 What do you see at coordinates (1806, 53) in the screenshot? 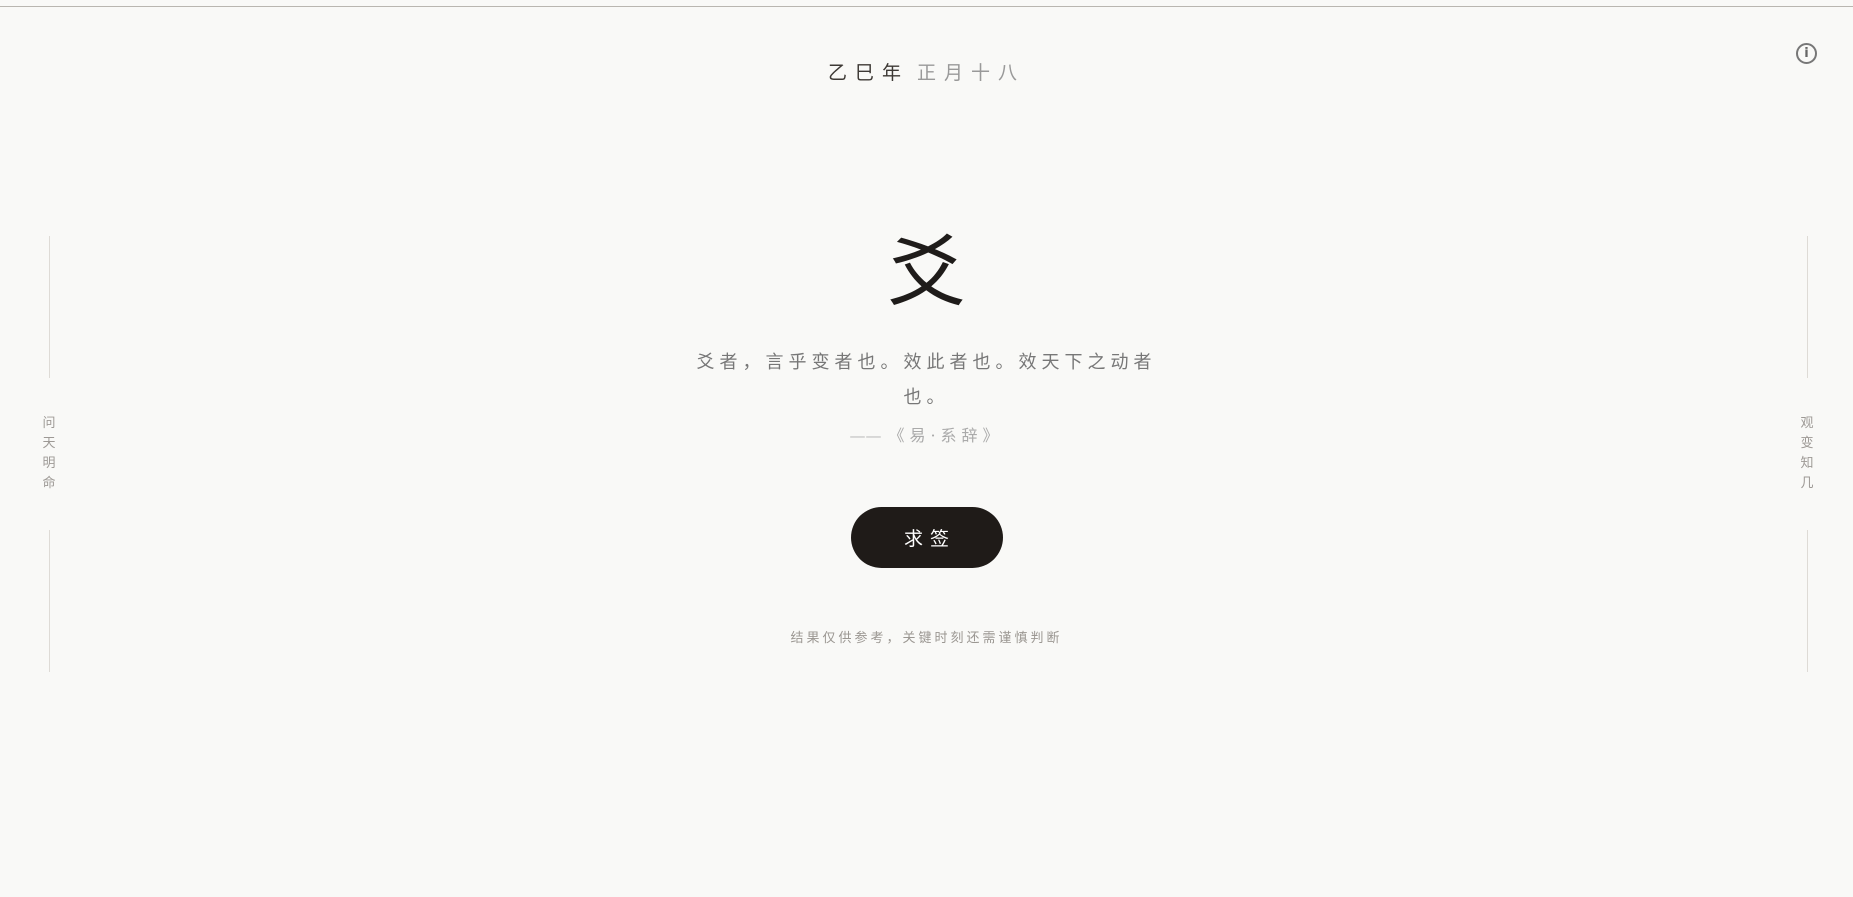
I see `info-icon: i` at bounding box center [1806, 53].